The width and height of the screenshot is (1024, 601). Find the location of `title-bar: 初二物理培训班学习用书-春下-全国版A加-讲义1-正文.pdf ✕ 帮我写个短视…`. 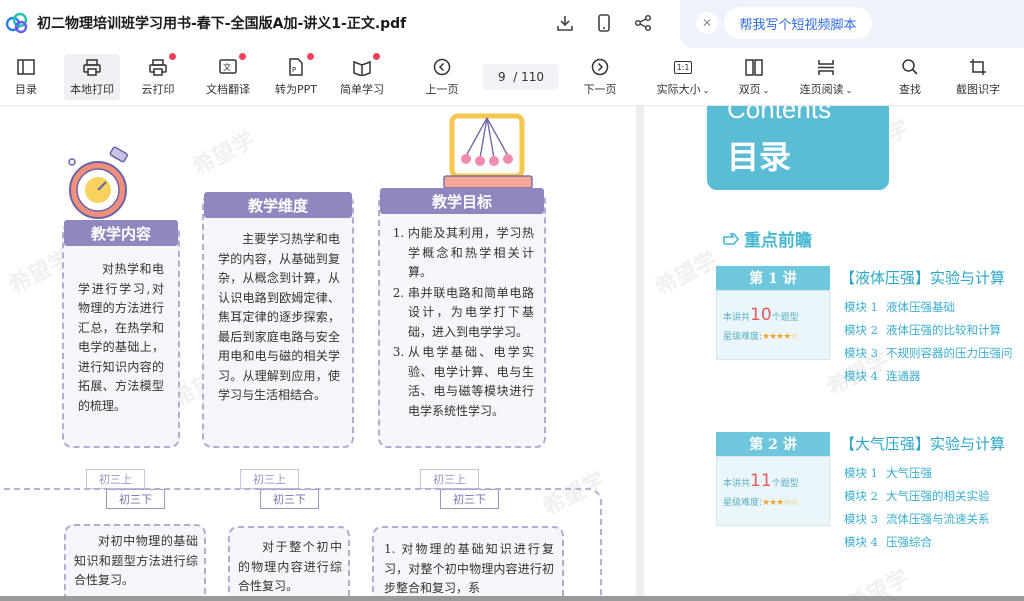

title-bar: 初二物理培训班学习用书-春下-全国版A加-讲义1-正文.pdf ✕ 帮我写个短视… is located at coordinates (512, 24).